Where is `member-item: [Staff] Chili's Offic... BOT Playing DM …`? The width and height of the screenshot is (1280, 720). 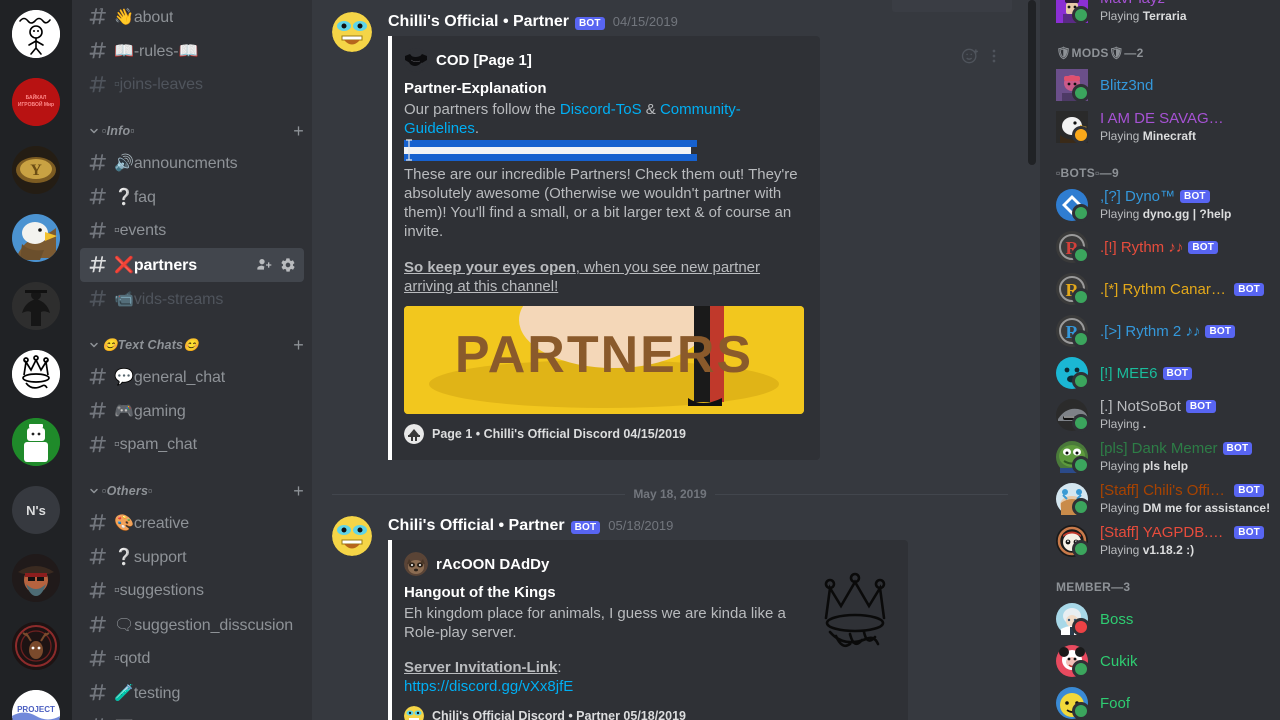
member-item: [Staff] Chili's Offic... BOT Playing DM … is located at coordinates (1160, 499).